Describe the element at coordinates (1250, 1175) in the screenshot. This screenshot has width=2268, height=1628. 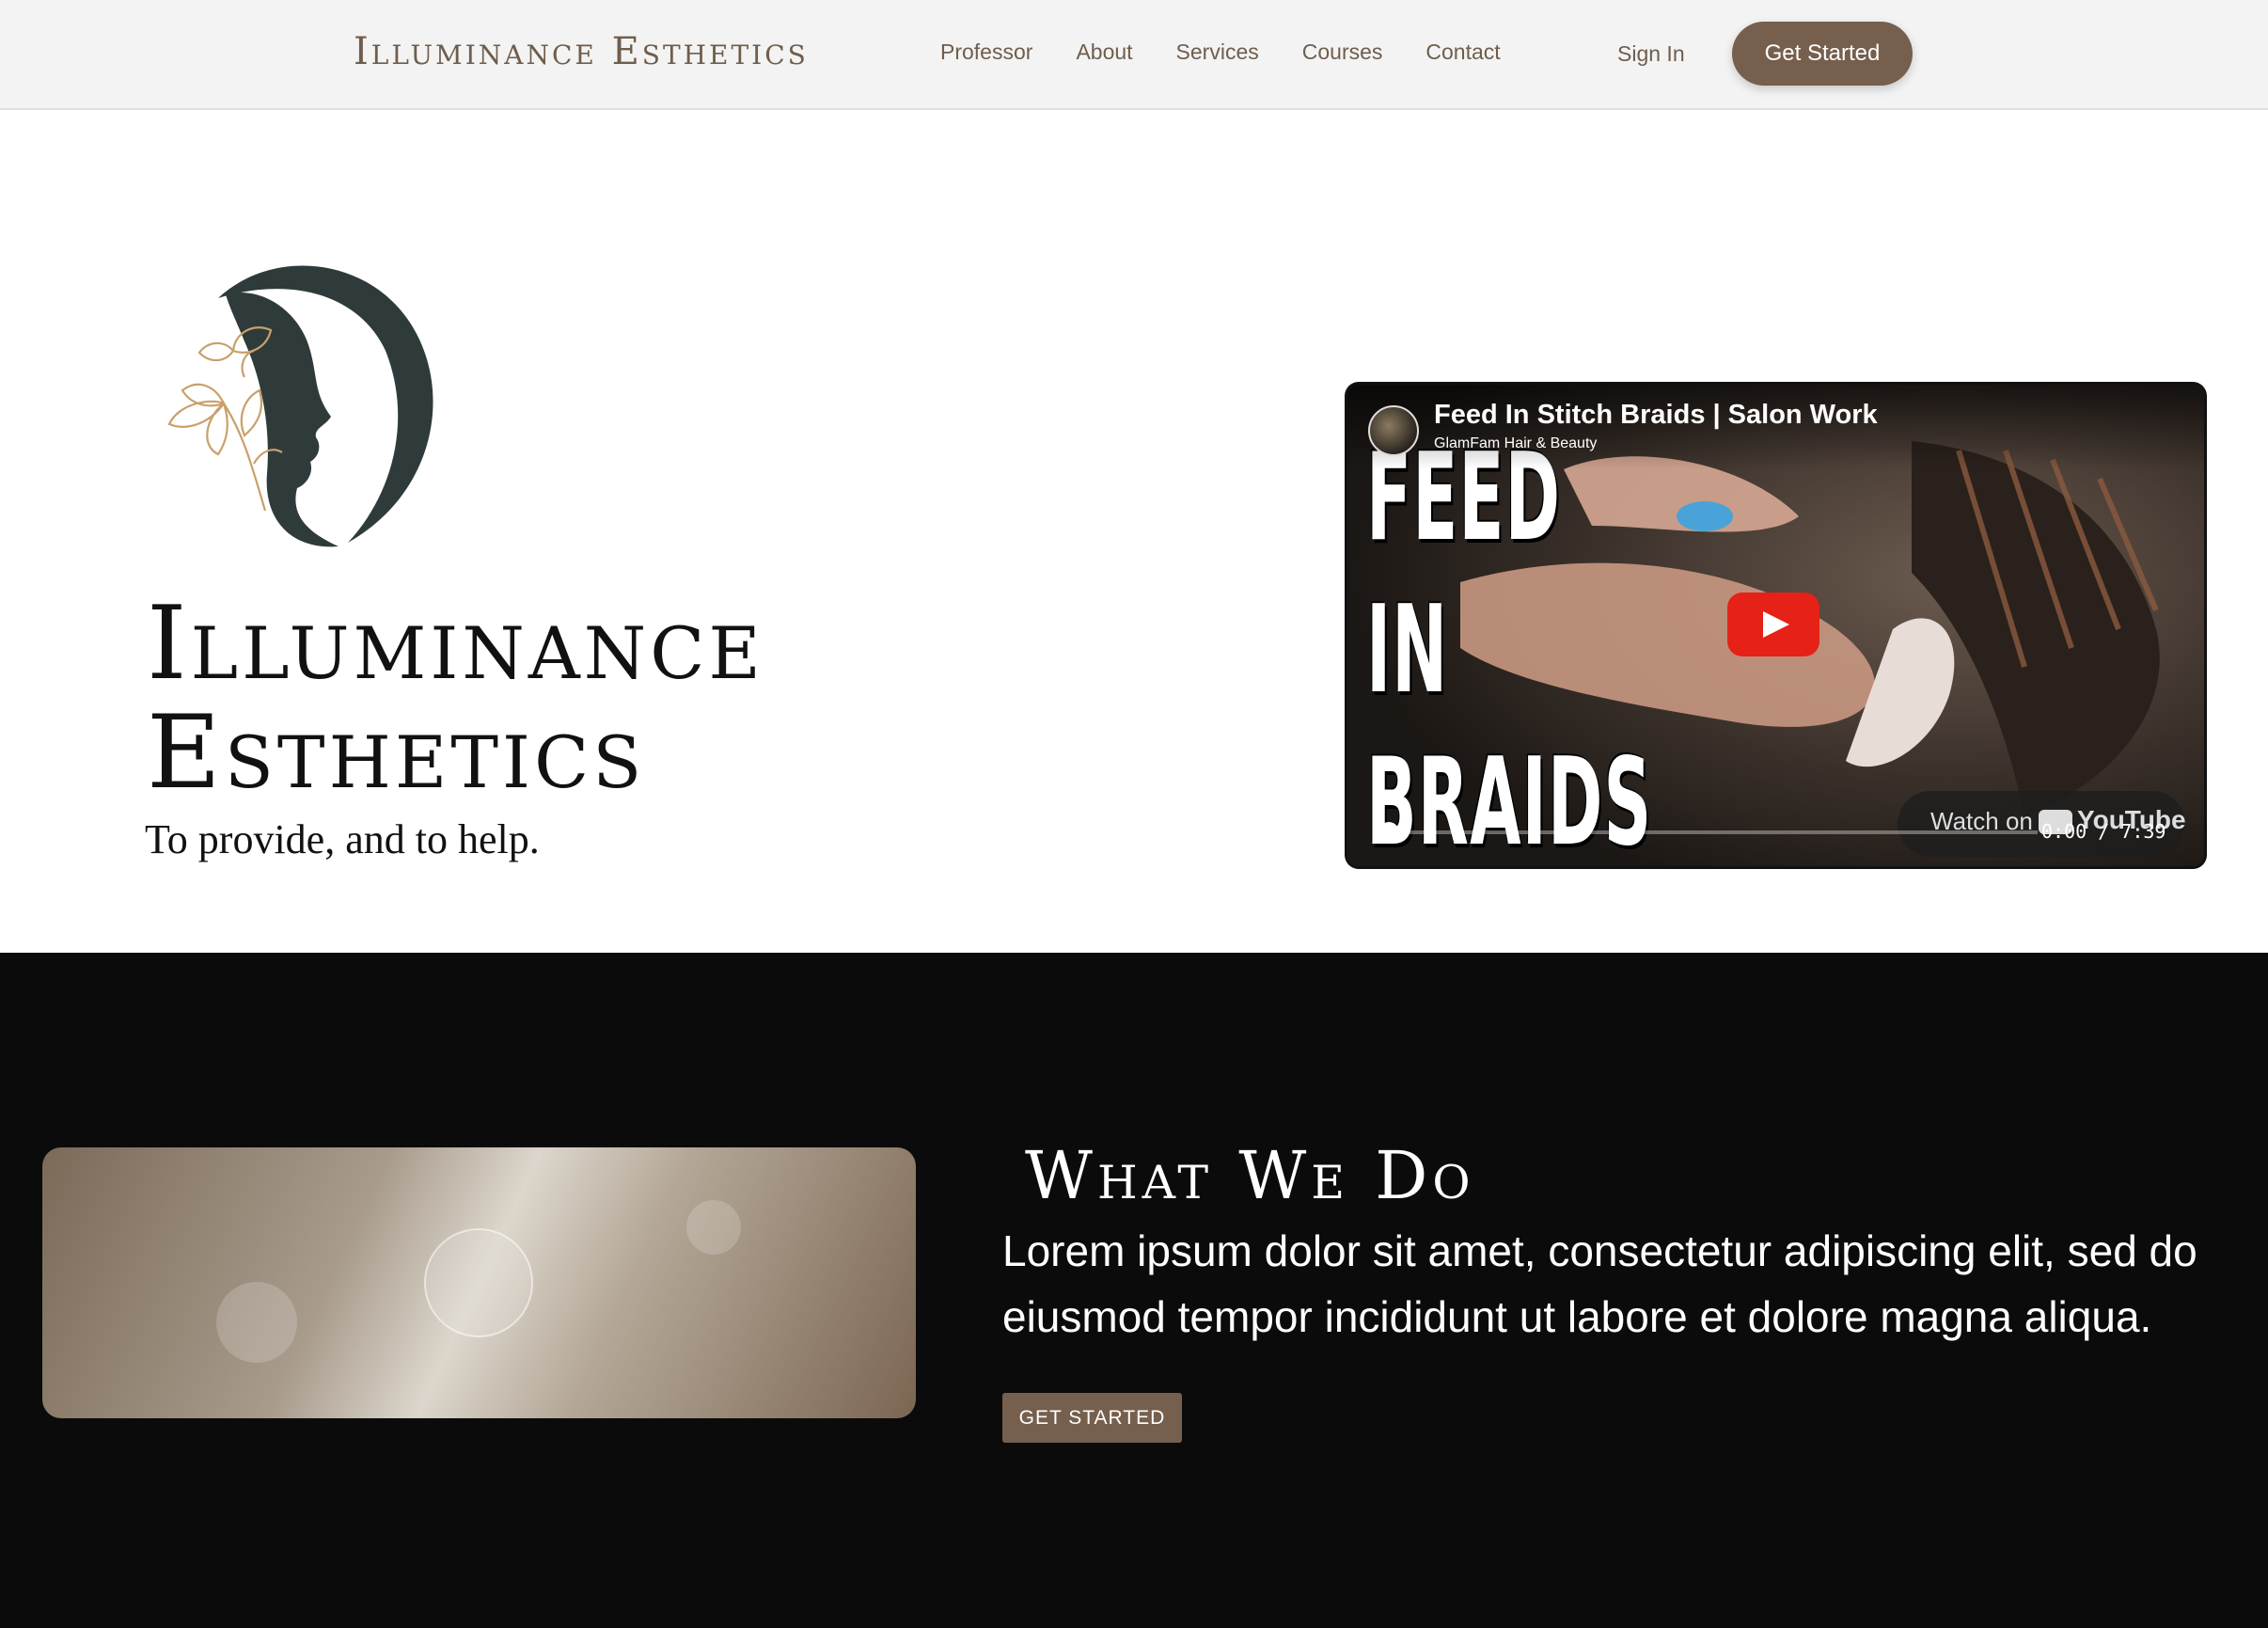
I see `what-we-do-heading: What We Do` at that location.